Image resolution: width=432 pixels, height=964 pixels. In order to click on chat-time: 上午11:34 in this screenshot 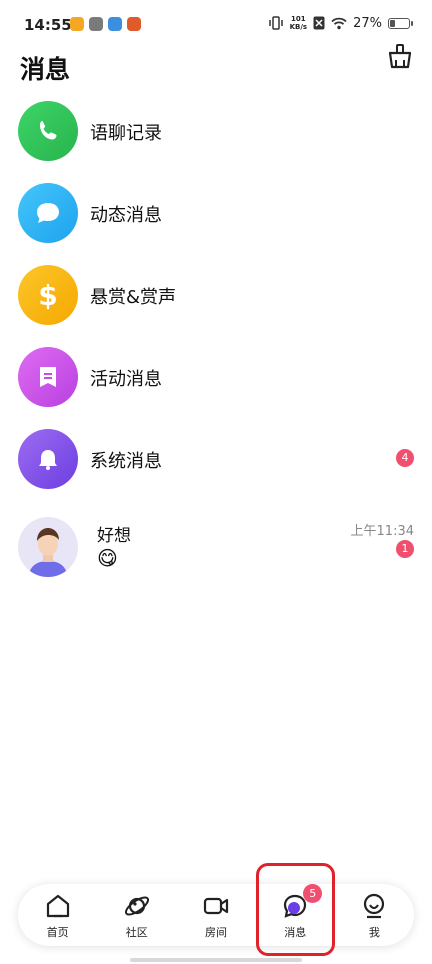, I will do `click(382, 531)`.